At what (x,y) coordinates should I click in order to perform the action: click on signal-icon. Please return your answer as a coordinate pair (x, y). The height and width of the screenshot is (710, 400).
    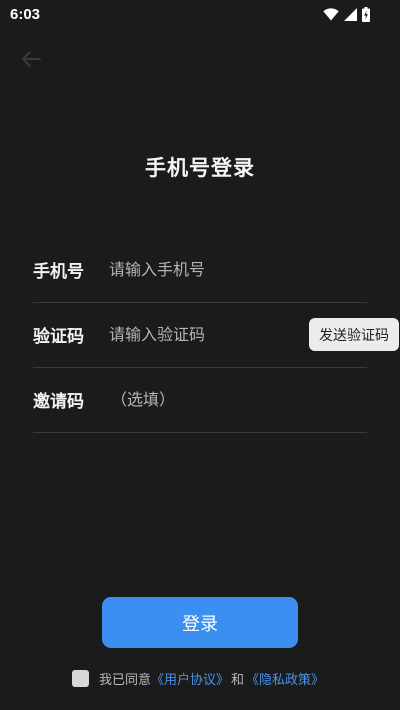
    Looking at the image, I should click on (350, 14).